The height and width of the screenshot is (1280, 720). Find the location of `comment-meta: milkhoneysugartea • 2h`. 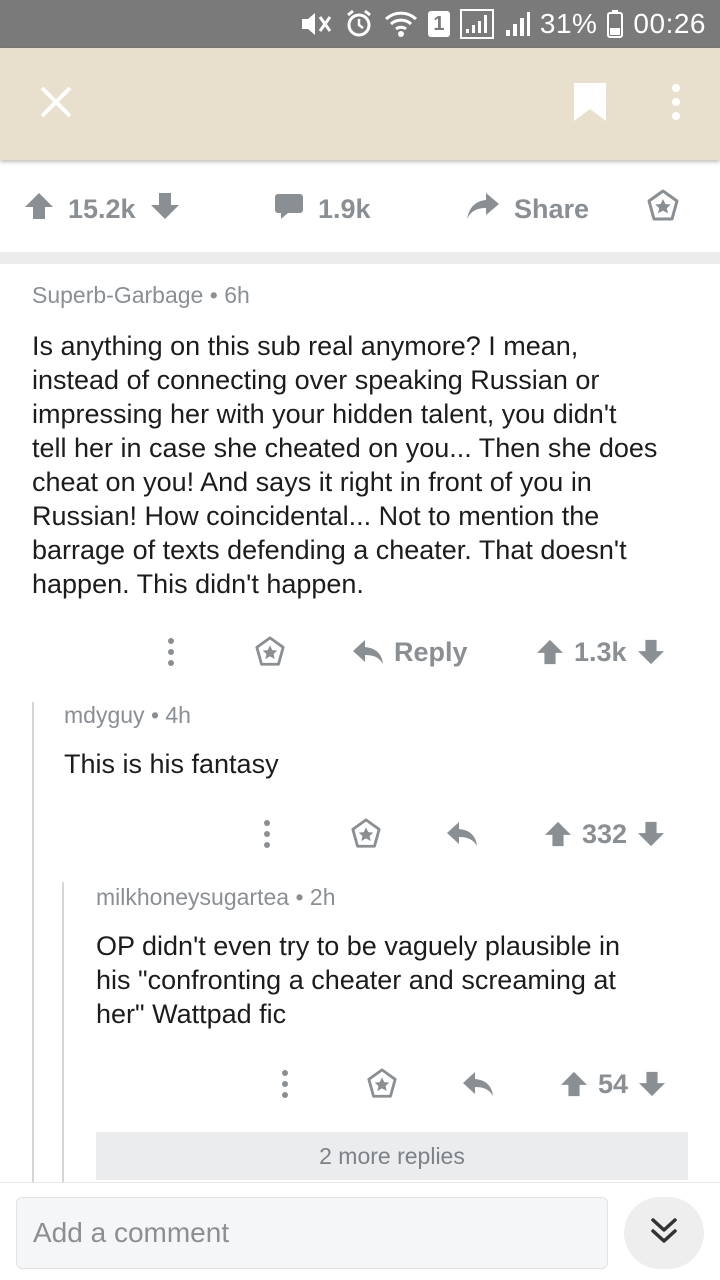

comment-meta: milkhoneysugartea • 2h is located at coordinates (402, 897).